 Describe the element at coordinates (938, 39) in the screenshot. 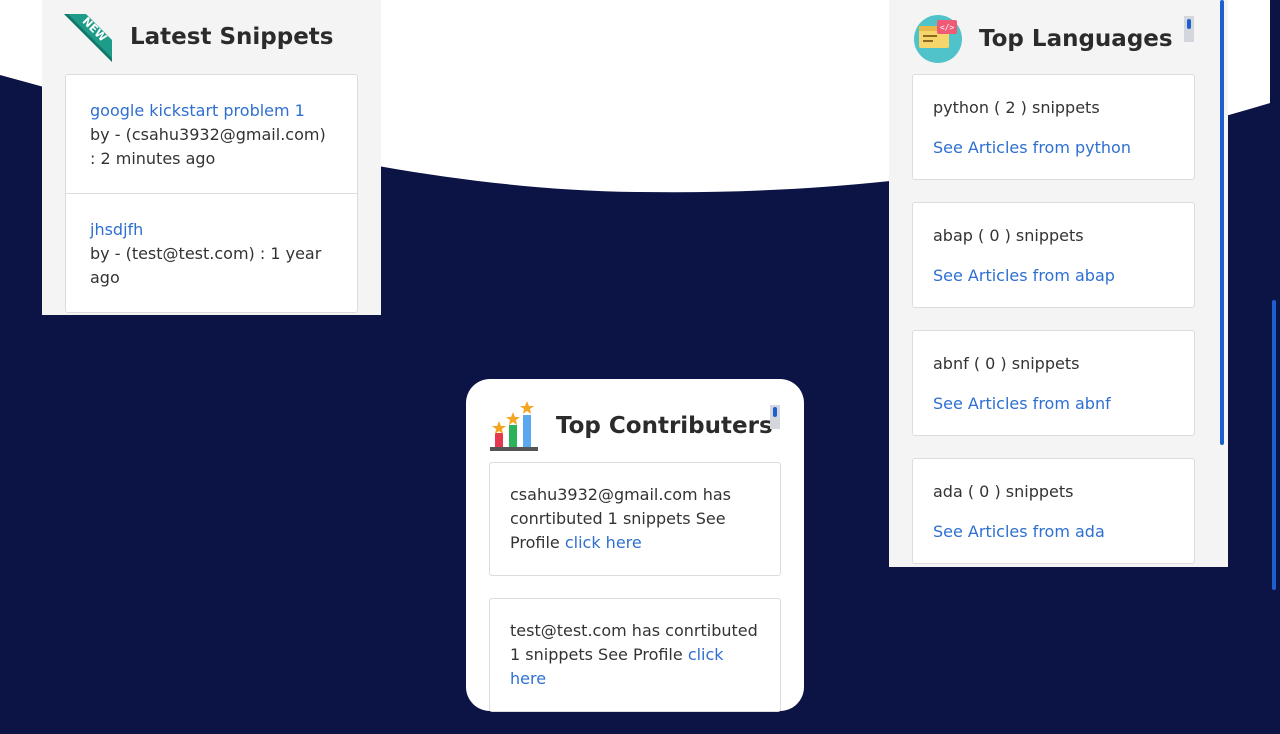

I see `code-window-icon: </>` at that location.